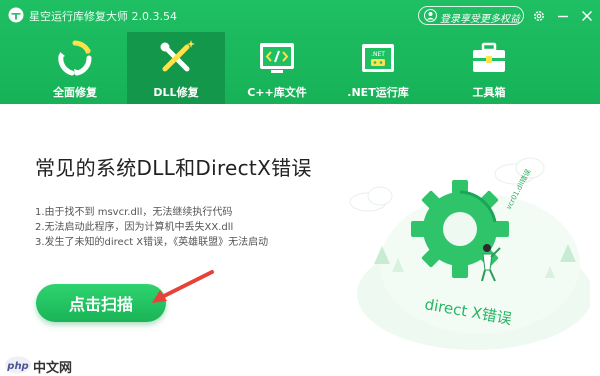  What do you see at coordinates (75, 58) in the screenshot?
I see `recycle-icon` at bounding box center [75, 58].